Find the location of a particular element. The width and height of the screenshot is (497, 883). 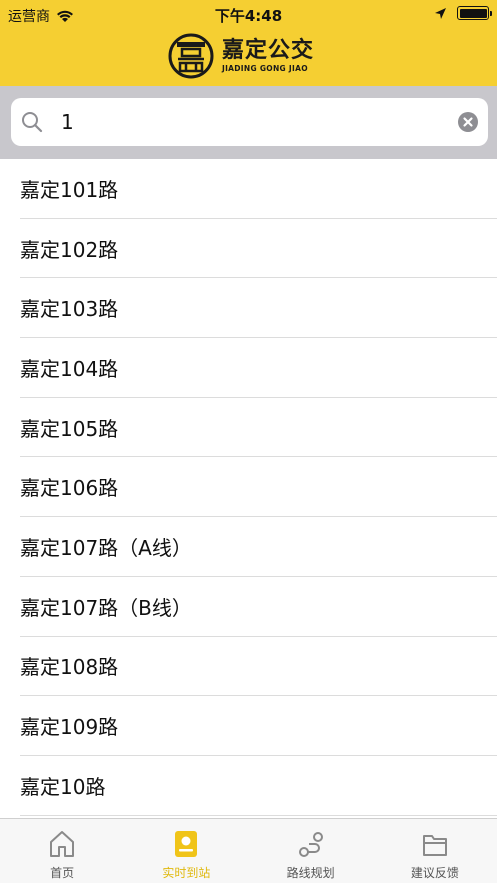

route-item: 嘉定104路 is located at coordinates (258, 368).